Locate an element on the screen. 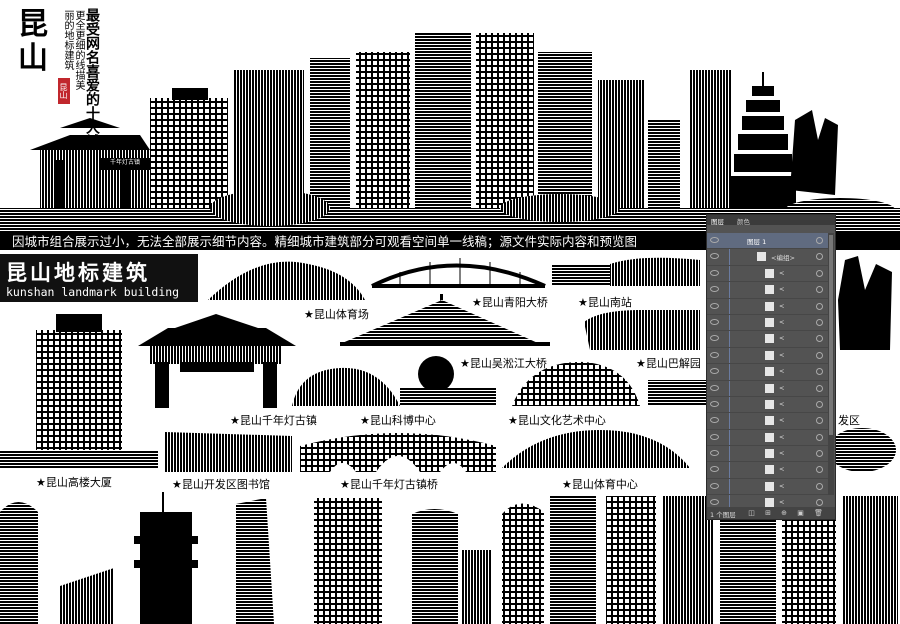 The image size is (900, 624). tab-layers: 图层 is located at coordinates (717, 221).